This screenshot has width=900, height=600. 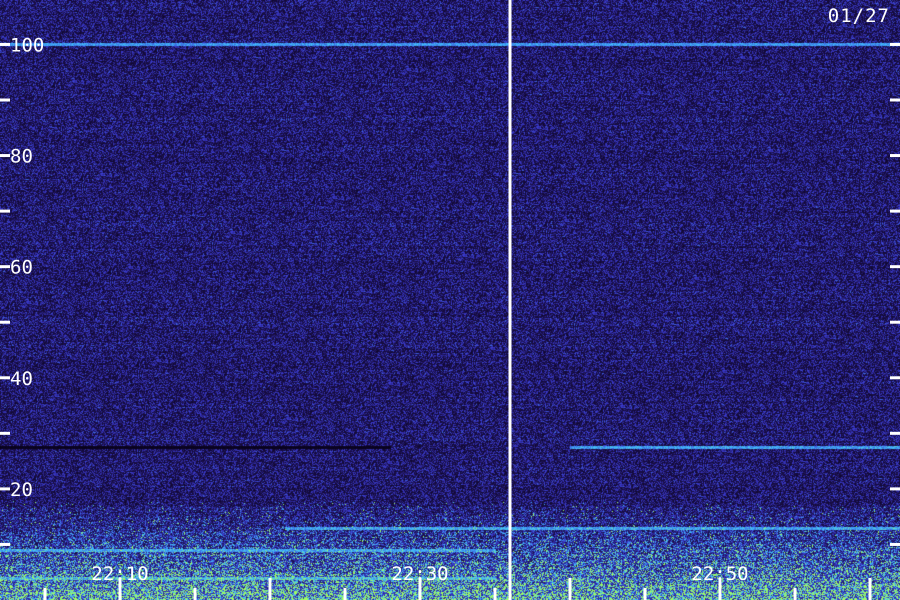 What do you see at coordinates (27, 45) in the screenshot?
I see `y-tick-label: 100` at bounding box center [27, 45].